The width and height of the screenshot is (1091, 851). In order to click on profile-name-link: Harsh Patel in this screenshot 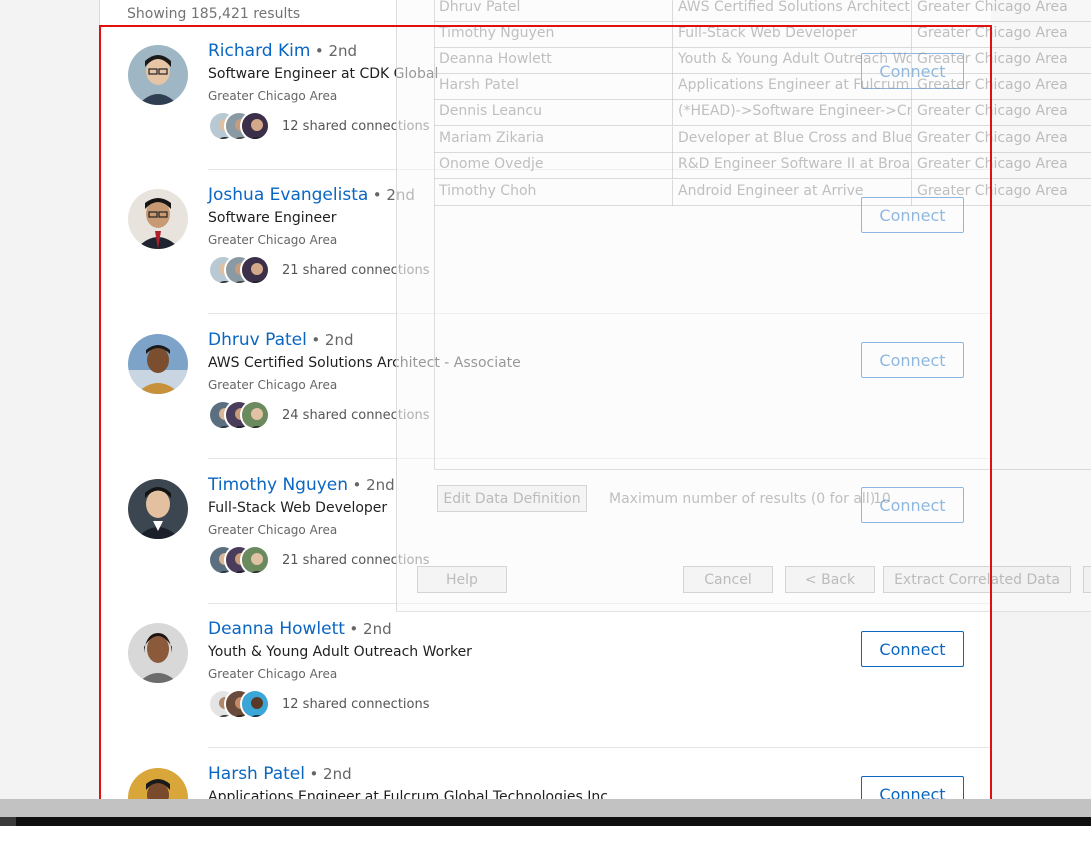, I will do `click(256, 774)`.